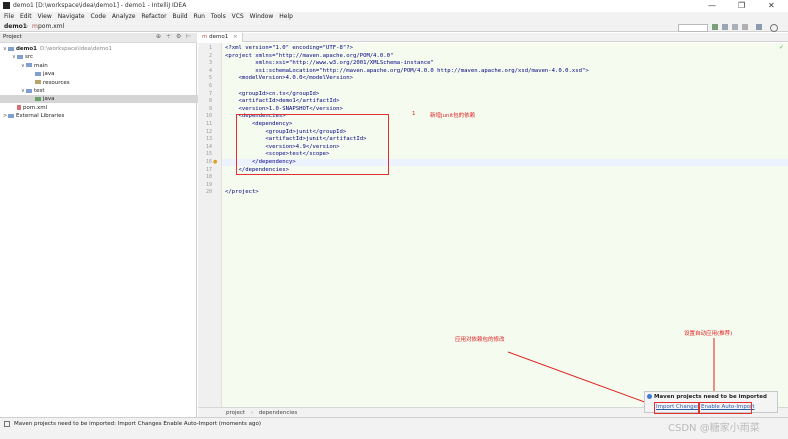 Image resolution: width=788 pixels, height=439 pixels. What do you see at coordinates (235, 413) in the screenshot?
I see `crumb-project: project` at bounding box center [235, 413].